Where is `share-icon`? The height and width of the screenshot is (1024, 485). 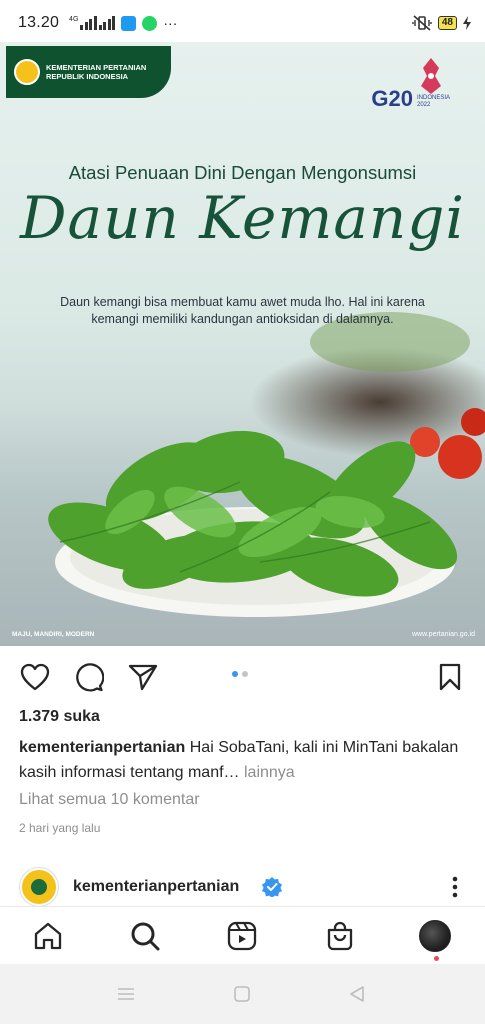 share-icon is located at coordinates (143, 677).